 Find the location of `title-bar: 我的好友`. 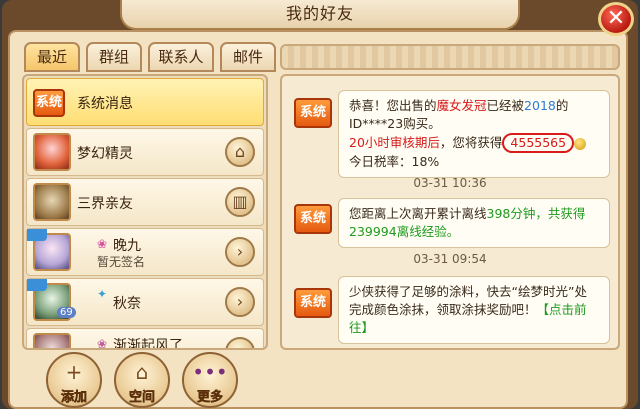

title-bar: 我的好友 is located at coordinates (320, 15).